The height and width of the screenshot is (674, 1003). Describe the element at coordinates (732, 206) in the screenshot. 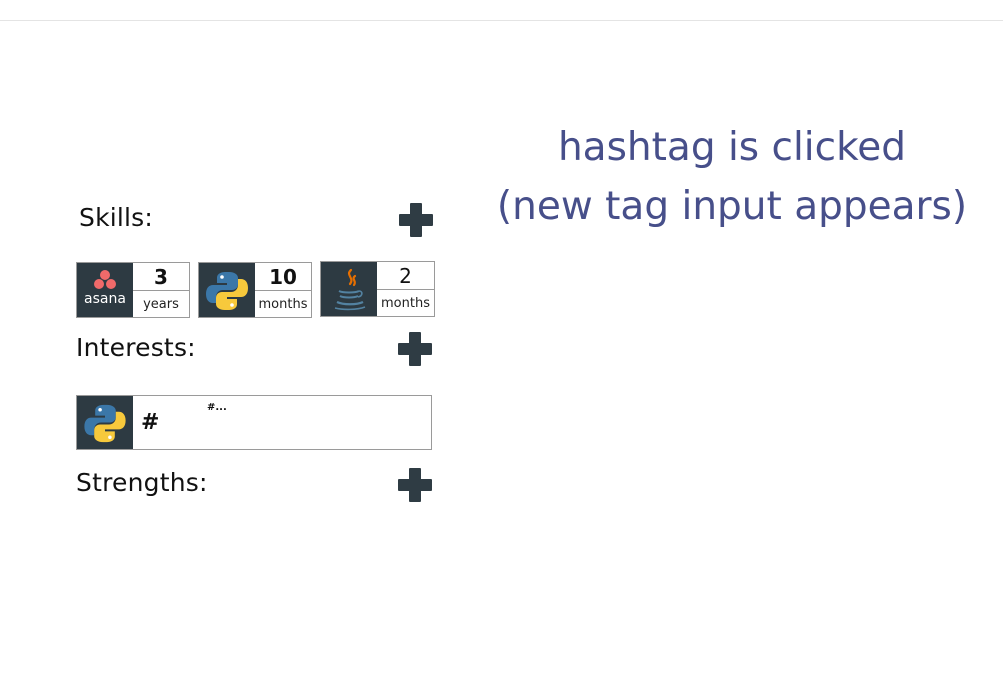

I see `caption-line-2: (new tag input appears)` at that location.